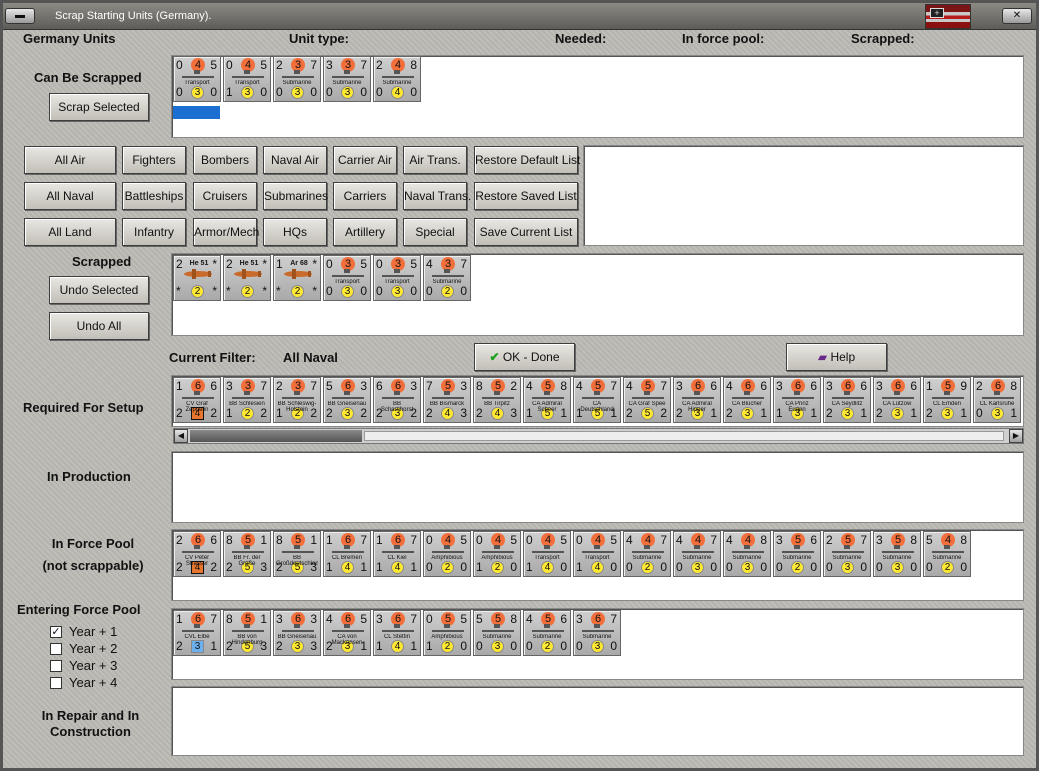 This screenshot has height=771, width=1039. What do you see at coordinates (597, 487) in the screenshot?
I see `in-production-list` at bounding box center [597, 487].